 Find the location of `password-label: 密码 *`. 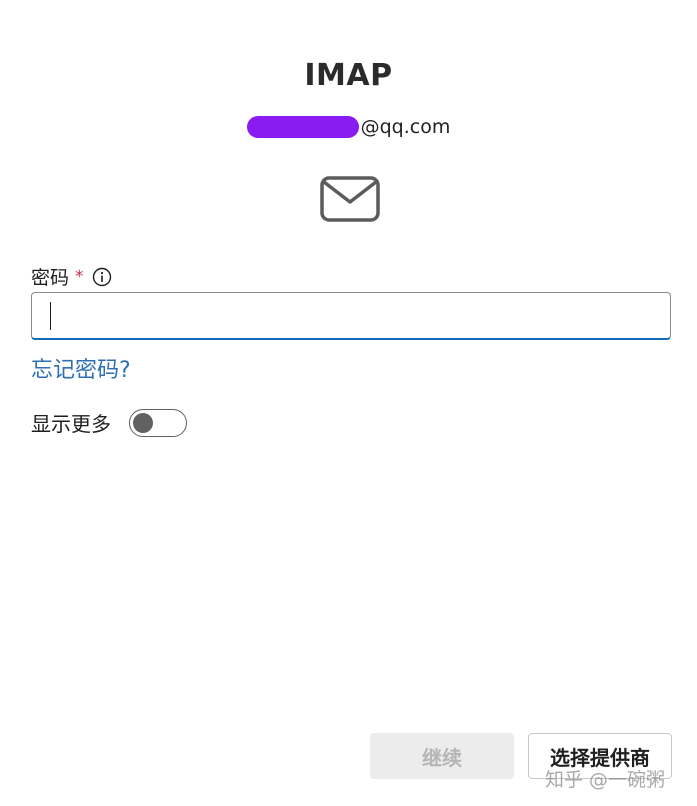

password-label: 密码 * is located at coordinates (71, 276).